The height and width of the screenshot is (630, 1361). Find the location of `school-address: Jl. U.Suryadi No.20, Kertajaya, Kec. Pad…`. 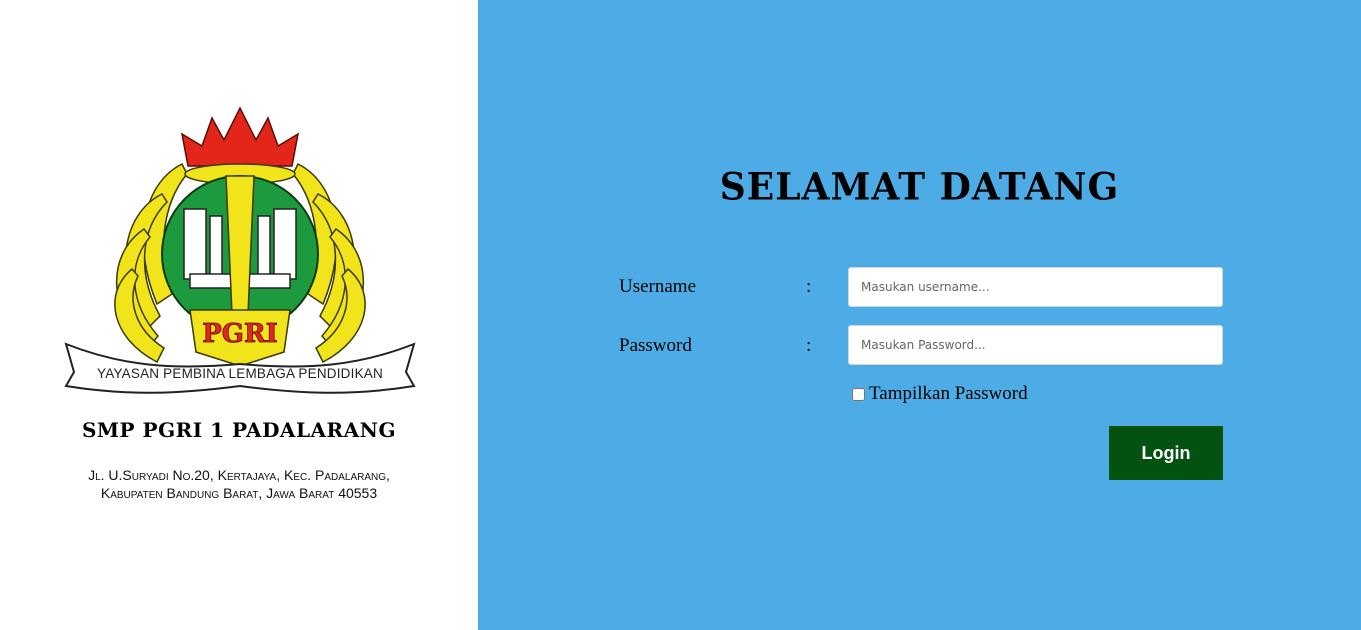

school-address: Jl. U.Suryadi No.20, Kertajaya, Kec. Pad… is located at coordinates (239, 484).